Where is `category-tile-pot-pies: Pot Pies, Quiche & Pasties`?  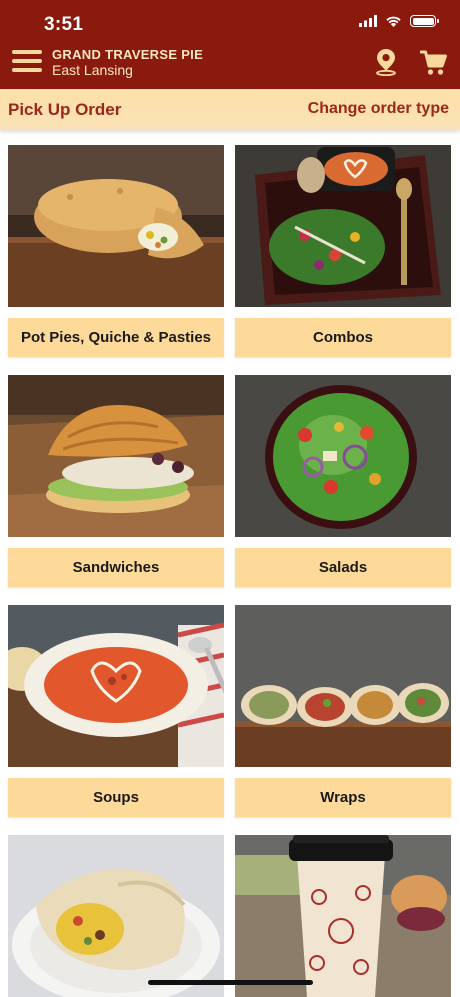
category-tile-pot-pies: Pot Pies, Quiche & Pasties is located at coordinates (116, 251).